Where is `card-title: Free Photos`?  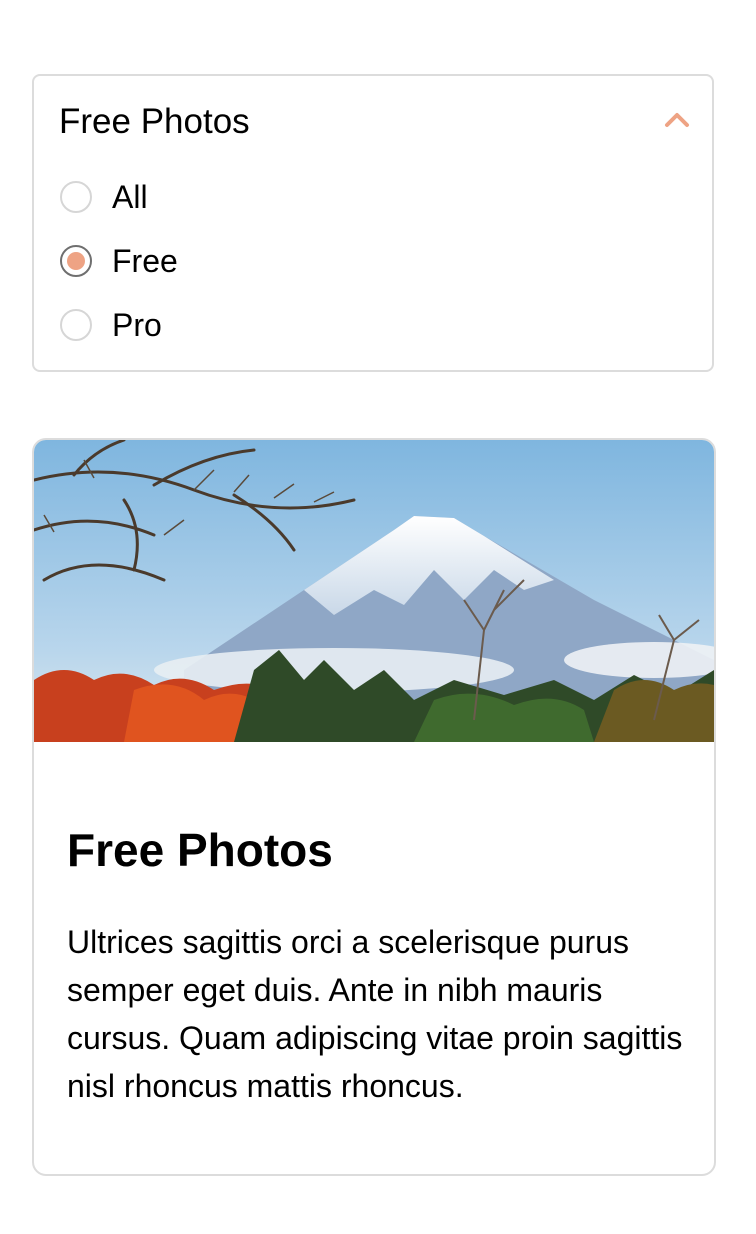 card-title: Free Photos is located at coordinates (200, 850).